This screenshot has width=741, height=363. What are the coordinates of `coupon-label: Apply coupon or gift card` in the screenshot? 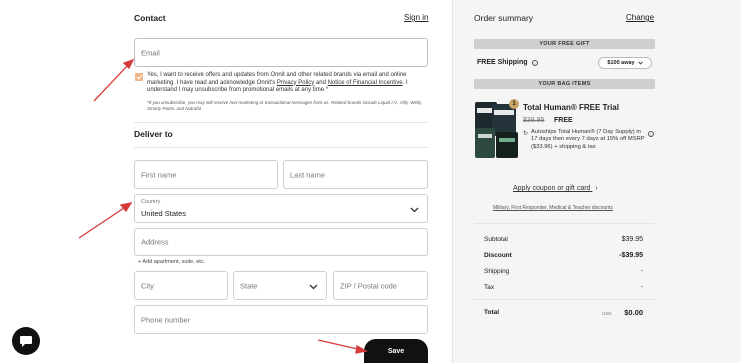 It's located at (552, 188).